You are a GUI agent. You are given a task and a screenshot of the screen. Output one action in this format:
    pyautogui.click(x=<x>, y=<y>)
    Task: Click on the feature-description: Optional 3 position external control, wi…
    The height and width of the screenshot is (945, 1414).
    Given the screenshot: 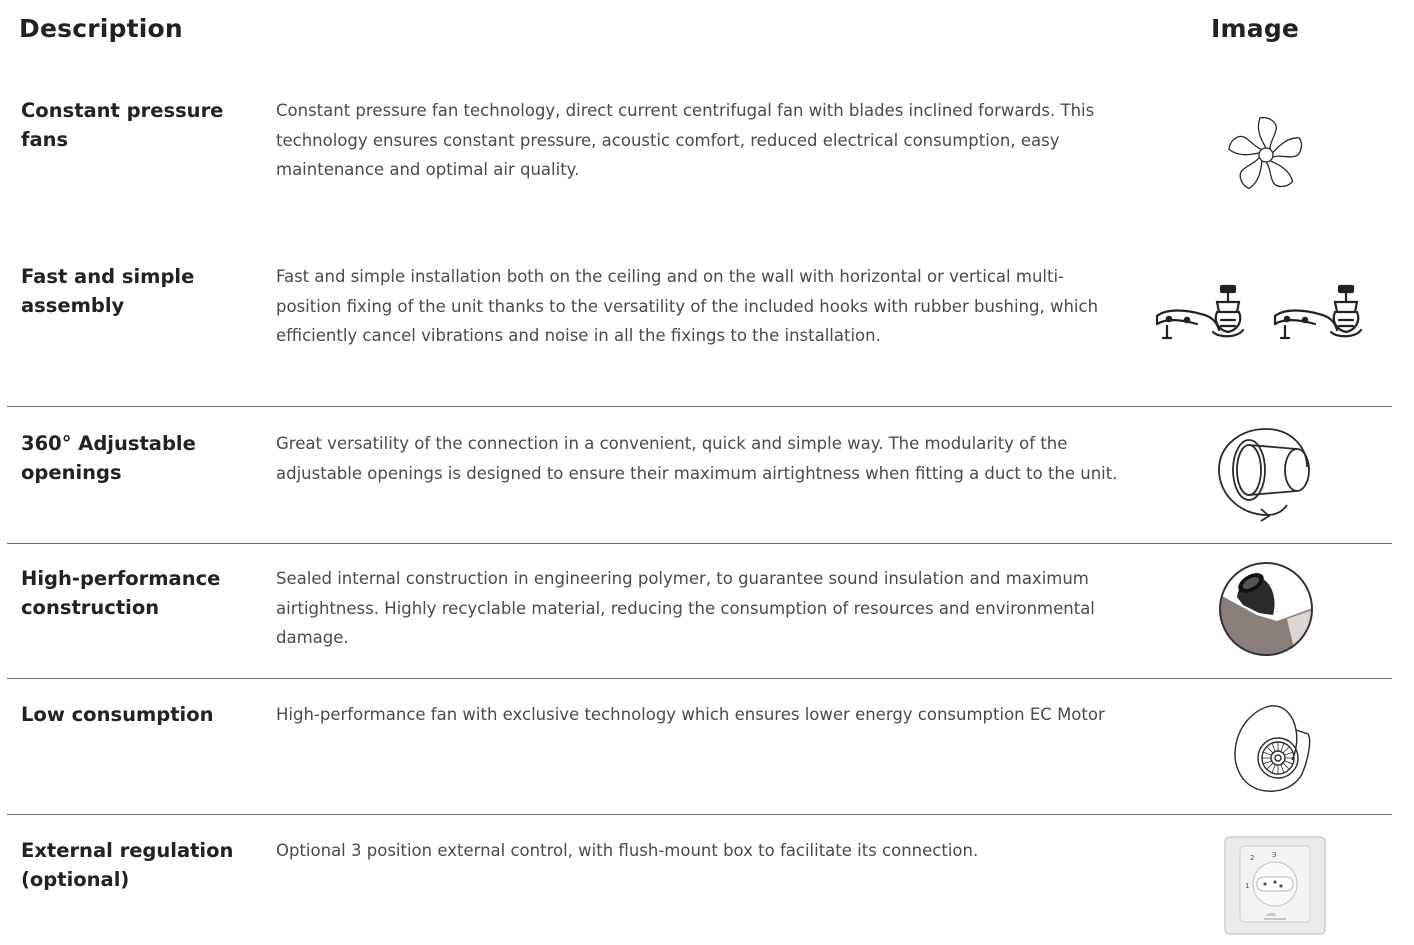 What is the action you would take?
    pyautogui.click(x=627, y=850)
    